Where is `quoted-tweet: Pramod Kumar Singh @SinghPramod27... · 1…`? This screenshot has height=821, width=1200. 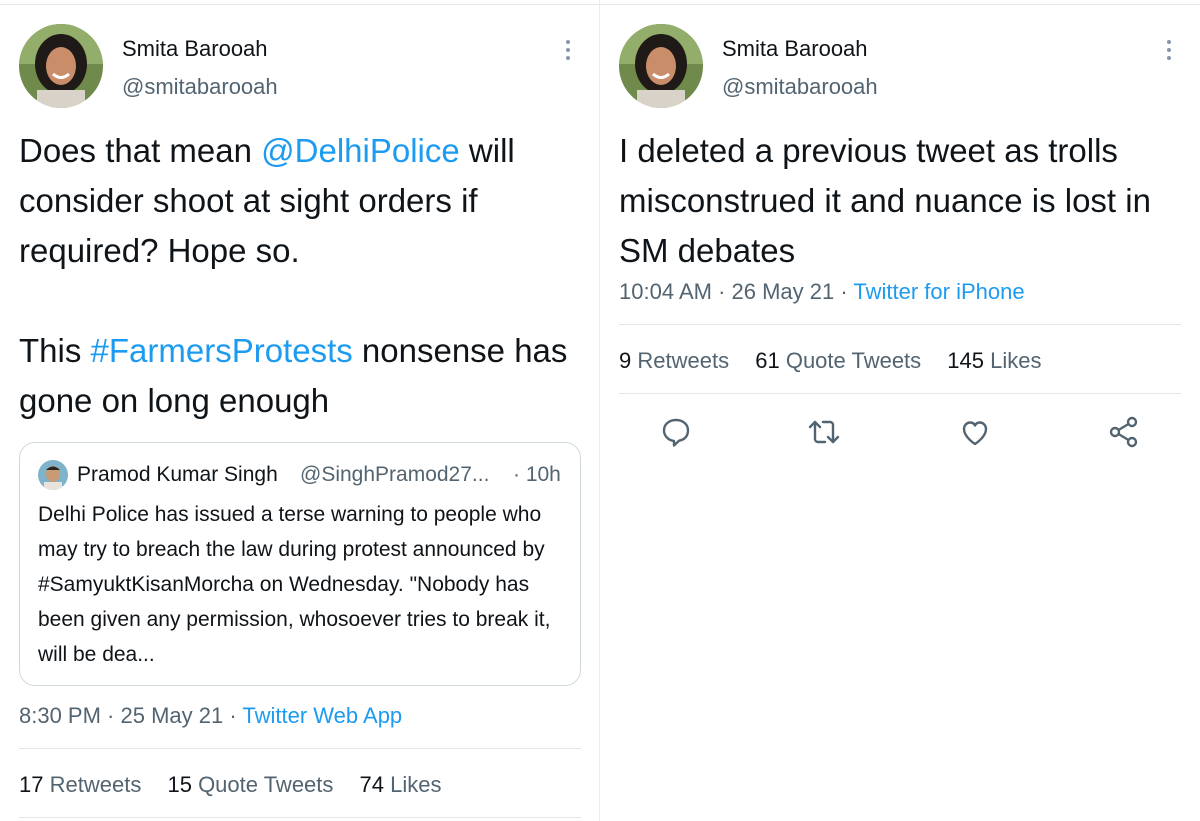 quoted-tweet: Pramod Kumar Singh @SinghPramod27... · 1… is located at coordinates (300, 564).